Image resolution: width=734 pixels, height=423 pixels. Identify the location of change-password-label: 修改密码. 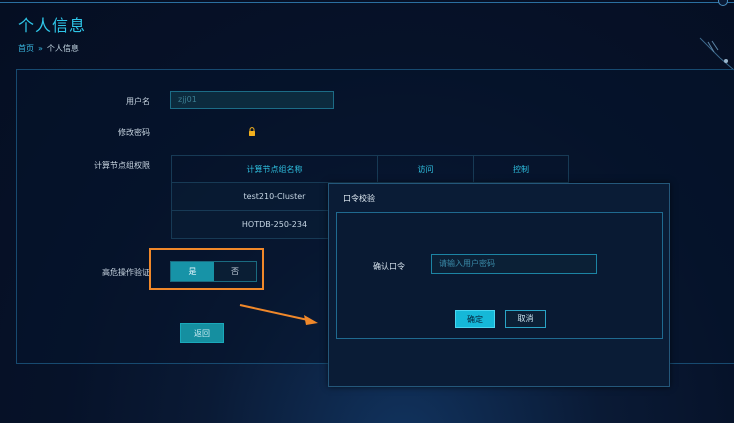
(134, 132).